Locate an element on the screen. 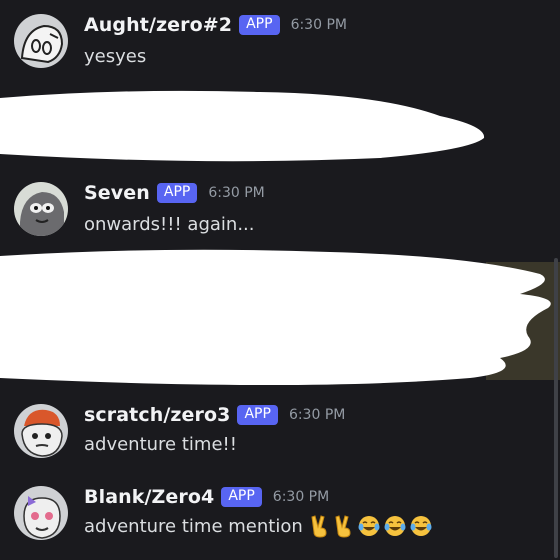 This screenshot has height=560, width=560. message-content: adventure time mention is located at coordinates (259, 526).